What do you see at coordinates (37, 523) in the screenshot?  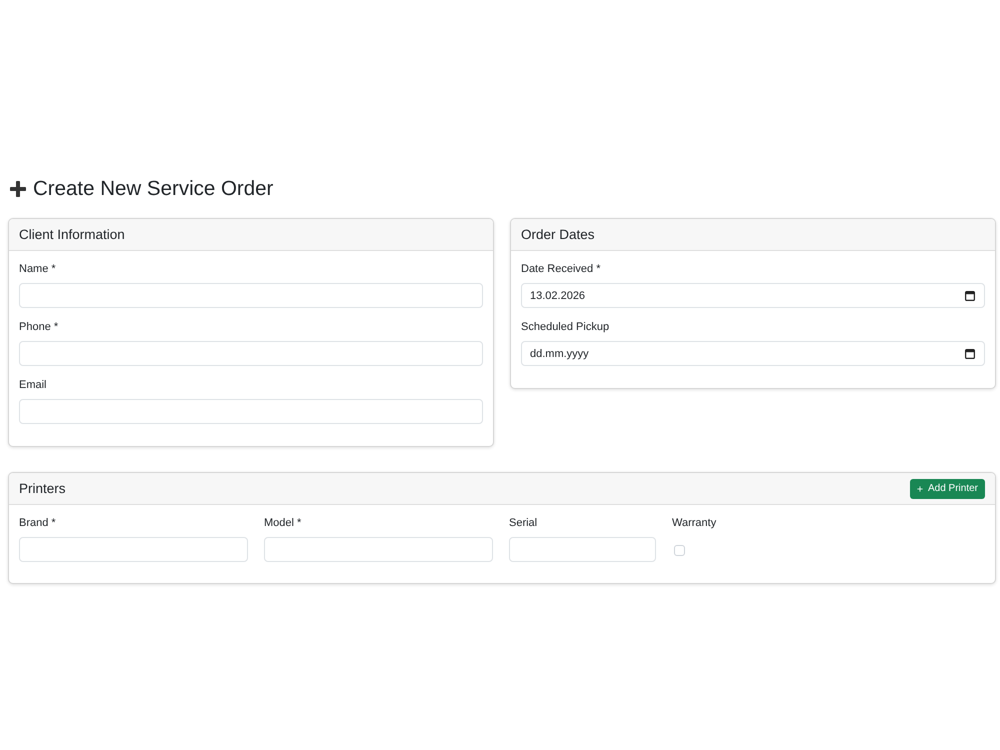 I see `field-label: Brand *` at bounding box center [37, 523].